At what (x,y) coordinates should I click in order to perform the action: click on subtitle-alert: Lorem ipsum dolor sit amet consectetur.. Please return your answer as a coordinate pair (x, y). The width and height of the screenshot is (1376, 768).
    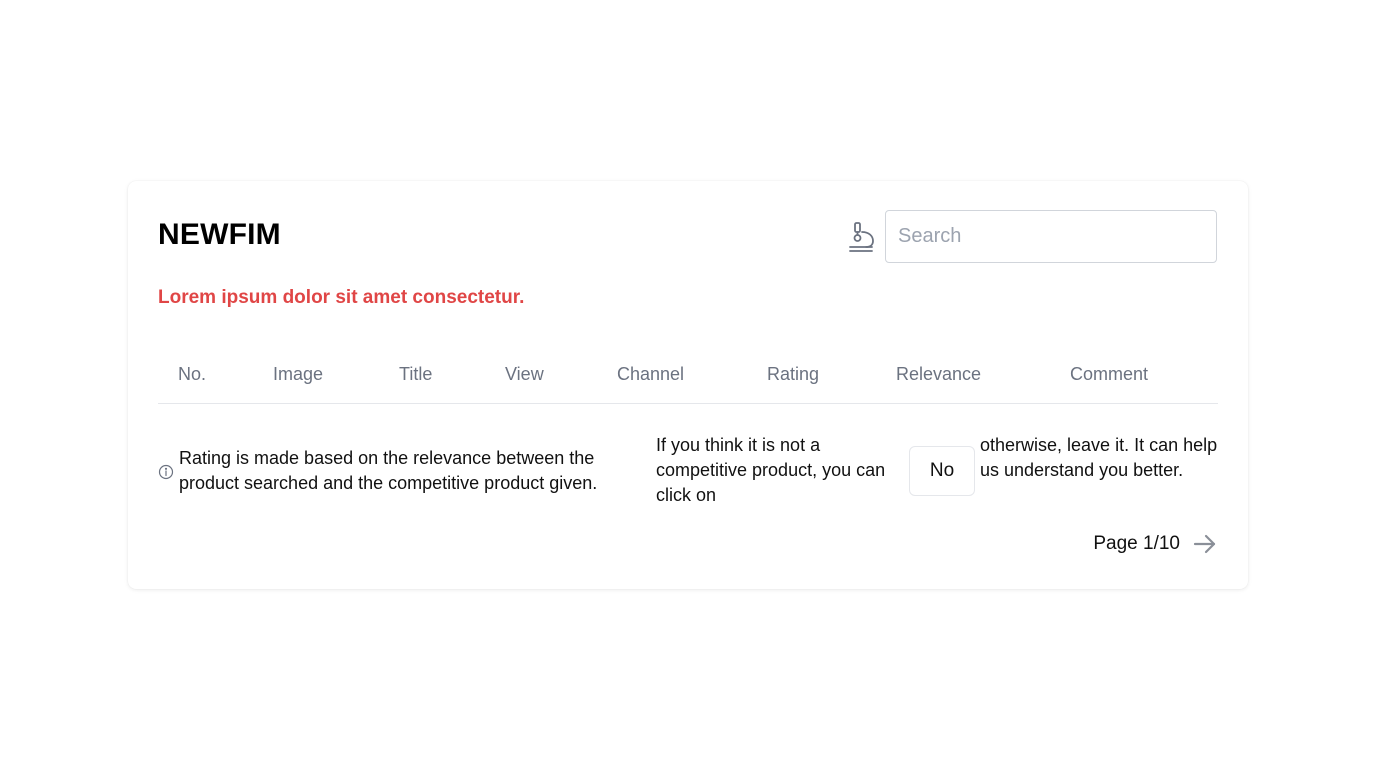
    Looking at the image, I should click on (341, 297).